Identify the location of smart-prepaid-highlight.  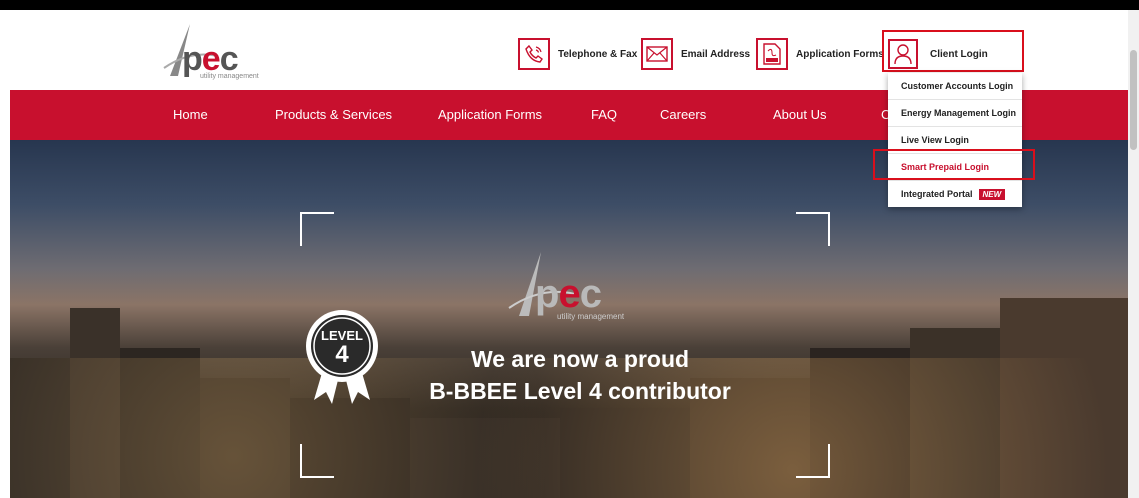
(954, 164).